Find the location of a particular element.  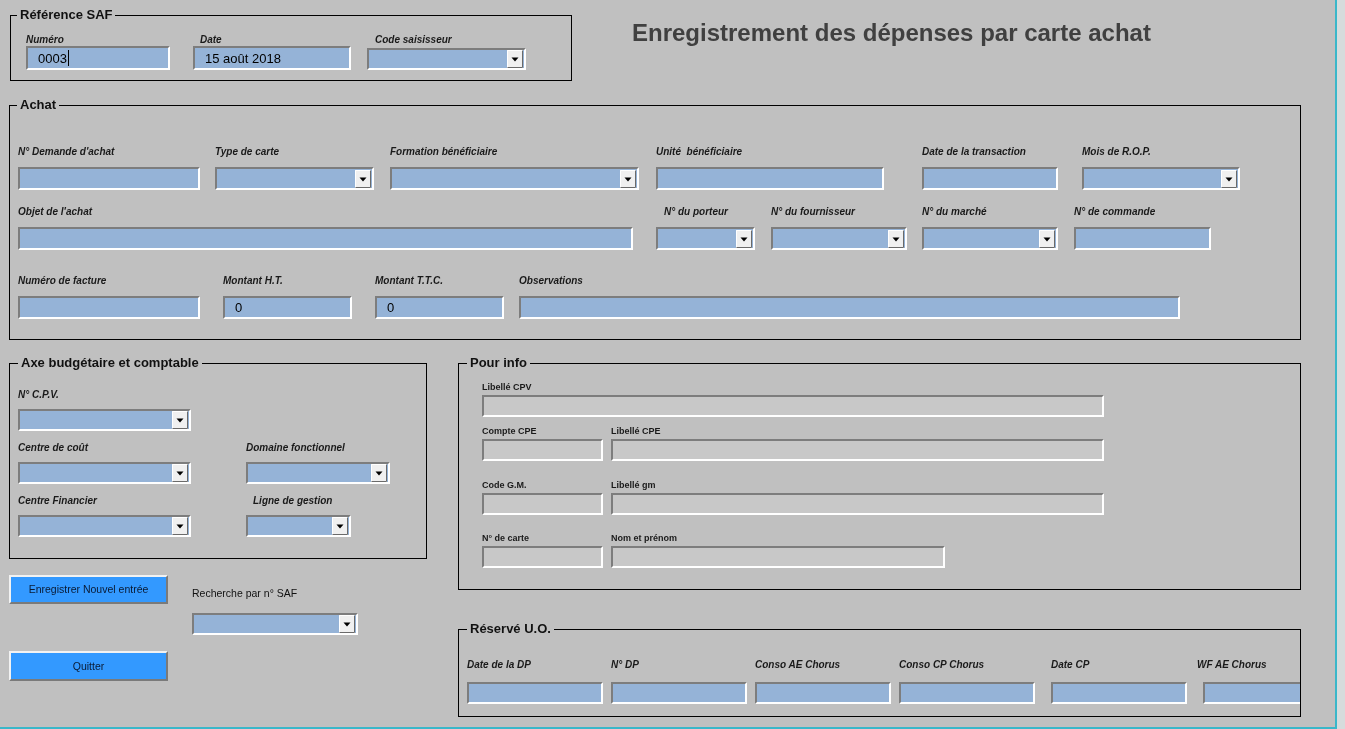

group-title: Pour info is located at coordinates (499, 363).